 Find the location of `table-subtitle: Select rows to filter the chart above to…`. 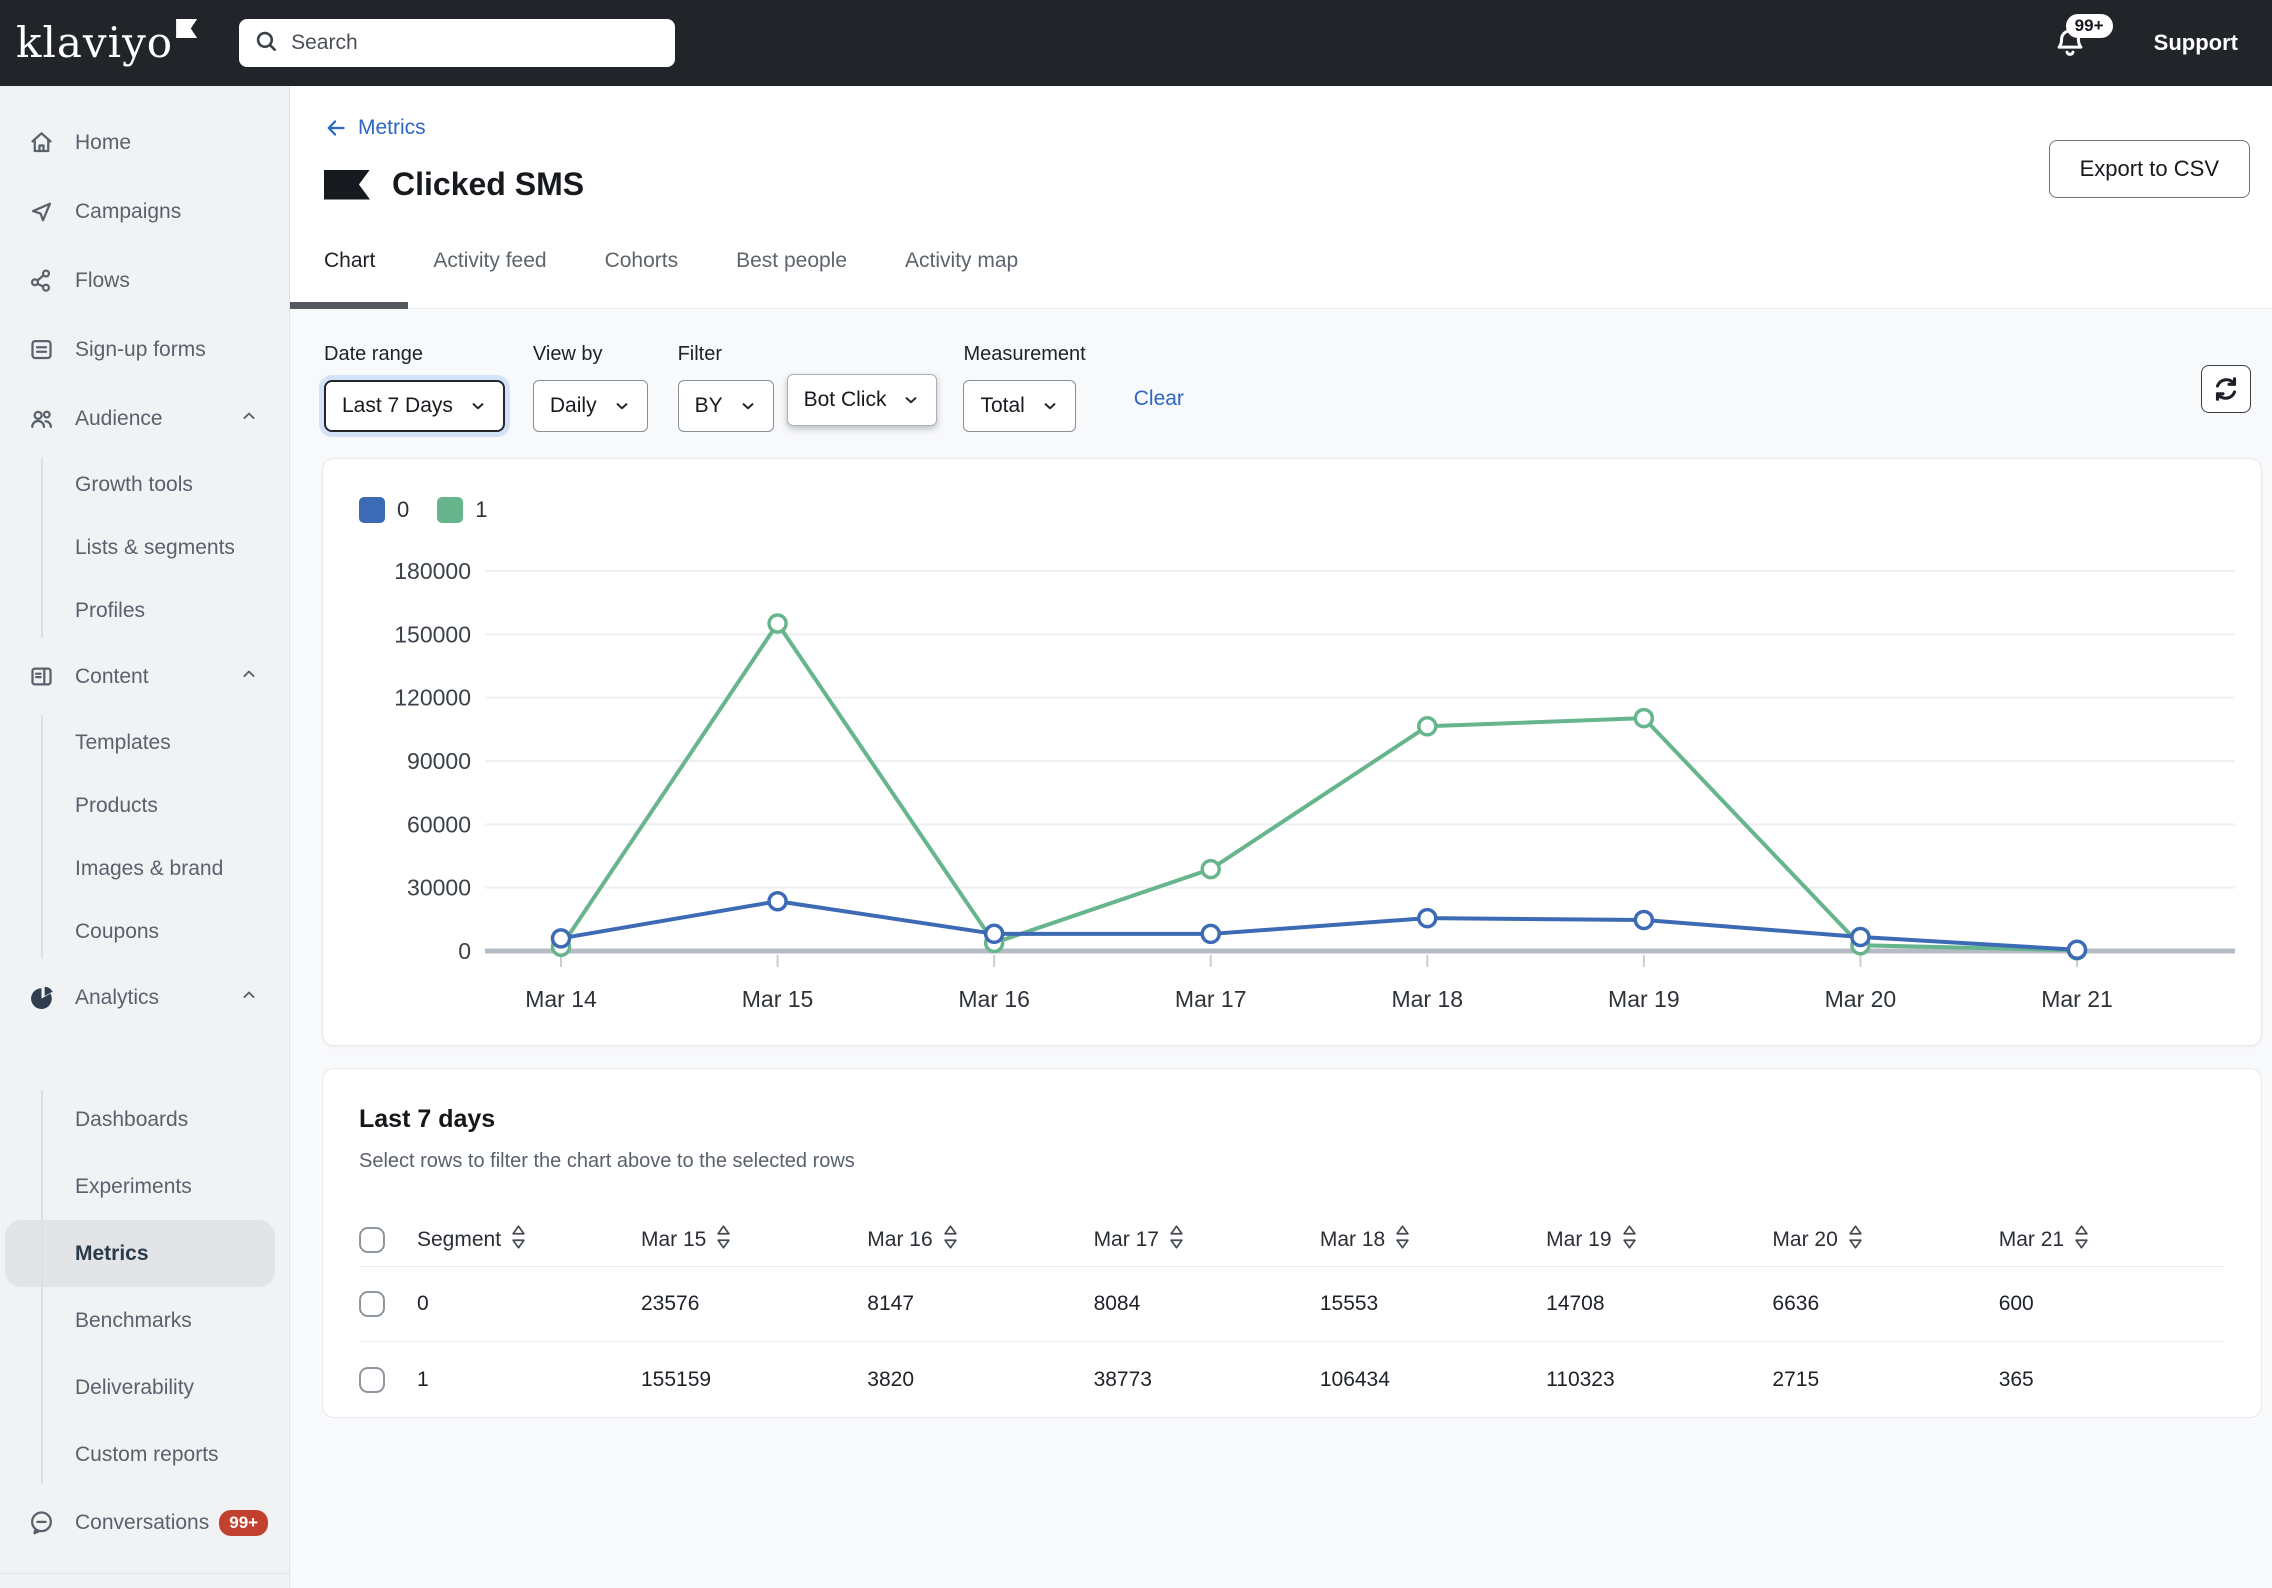

table-subtitle: Select rows to filter the chart above to… is located at coordinates (607, 1161).